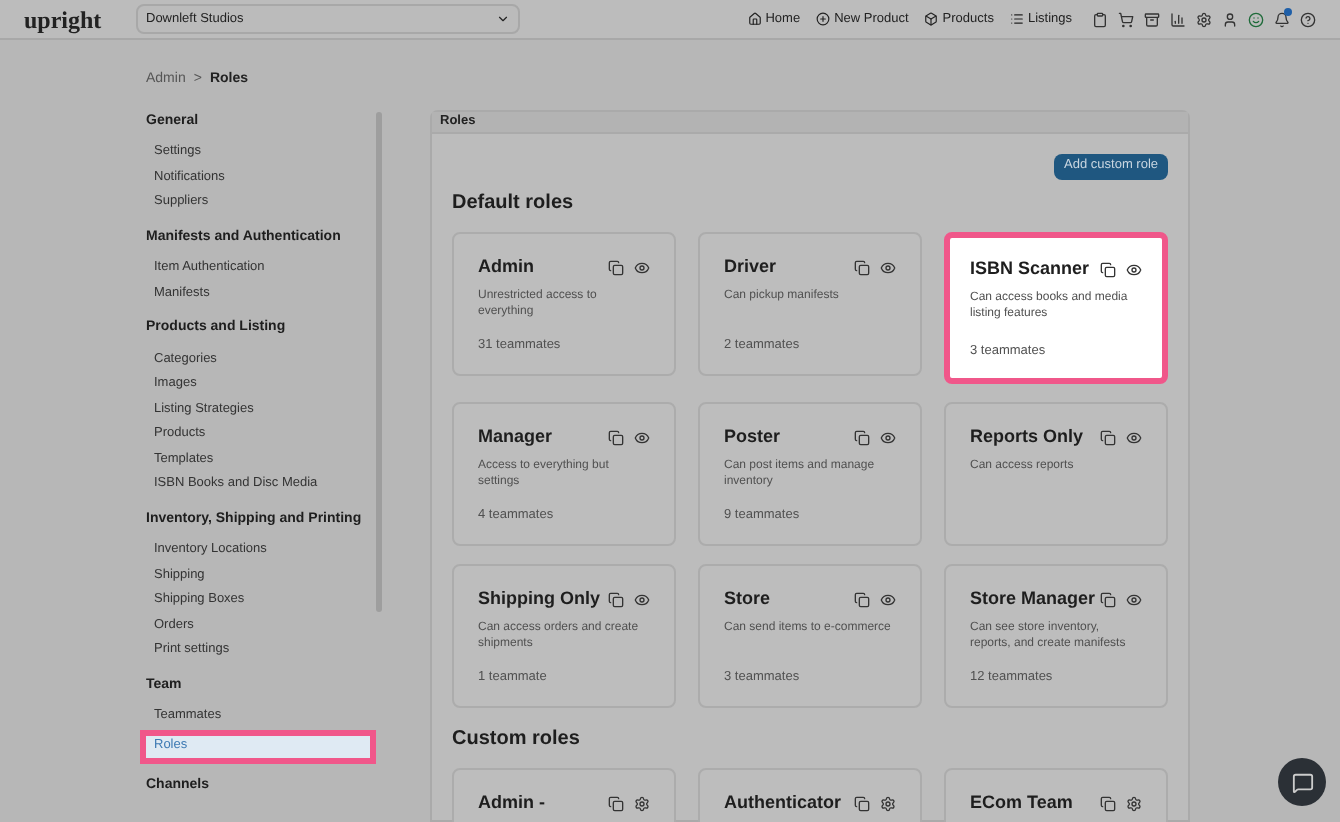 The height and width of the screenshot is (822, 1340). What do you see at coordinates (1100, 19) in the screenshot?
I see `clipboard-icon` at bounding box center [1100, 19].